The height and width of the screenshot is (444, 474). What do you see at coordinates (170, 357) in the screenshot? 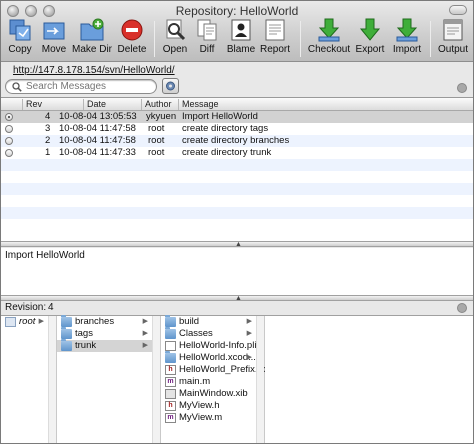
I see `xcodeproj-icon` at bounding box center [170, 357].